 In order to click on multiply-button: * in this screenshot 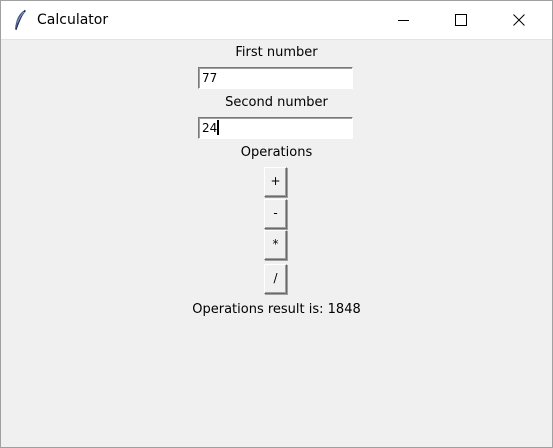, I will do `click(275, 245)`.